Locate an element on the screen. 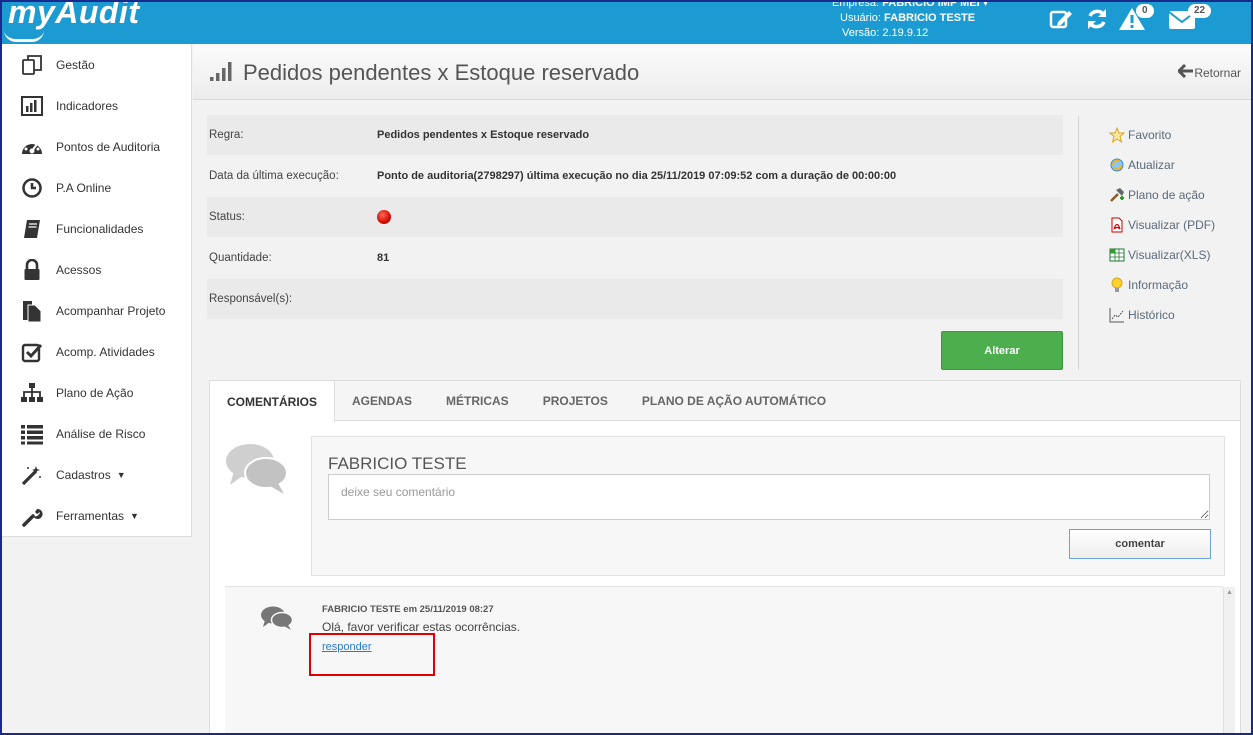  magic-icon is located at coordinates (32, 475).